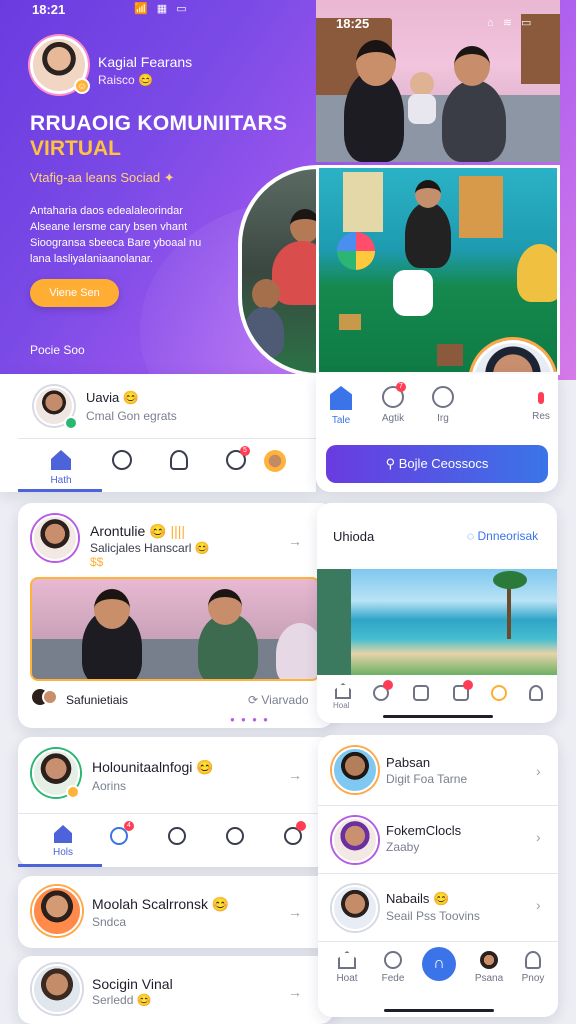 The width and height of the screenshot is (576, 1024). I want to click on post-author: Arontulie 😊 ||||, so click(138, 531).